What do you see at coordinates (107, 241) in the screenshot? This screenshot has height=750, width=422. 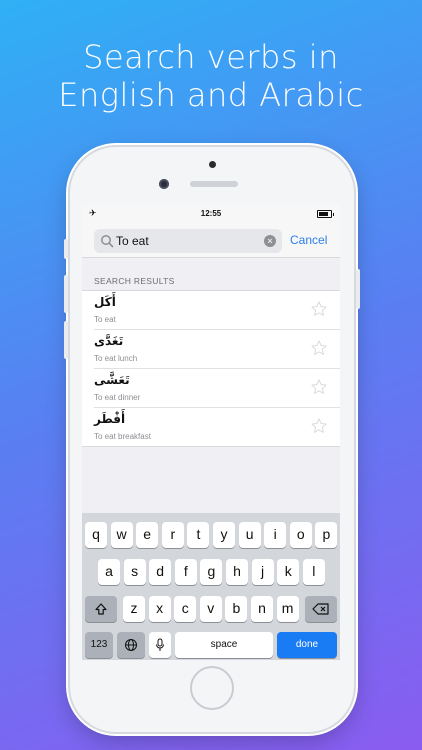 I see `search-icon` at bounding box center [107, 241].